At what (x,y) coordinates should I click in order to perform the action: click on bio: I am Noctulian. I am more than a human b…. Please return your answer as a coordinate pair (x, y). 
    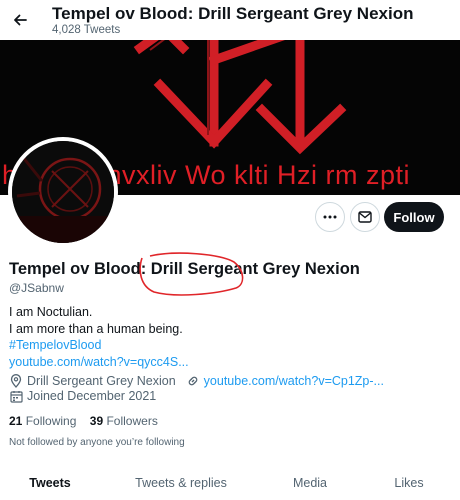
    Looking at the image, I should click on (99, 337).